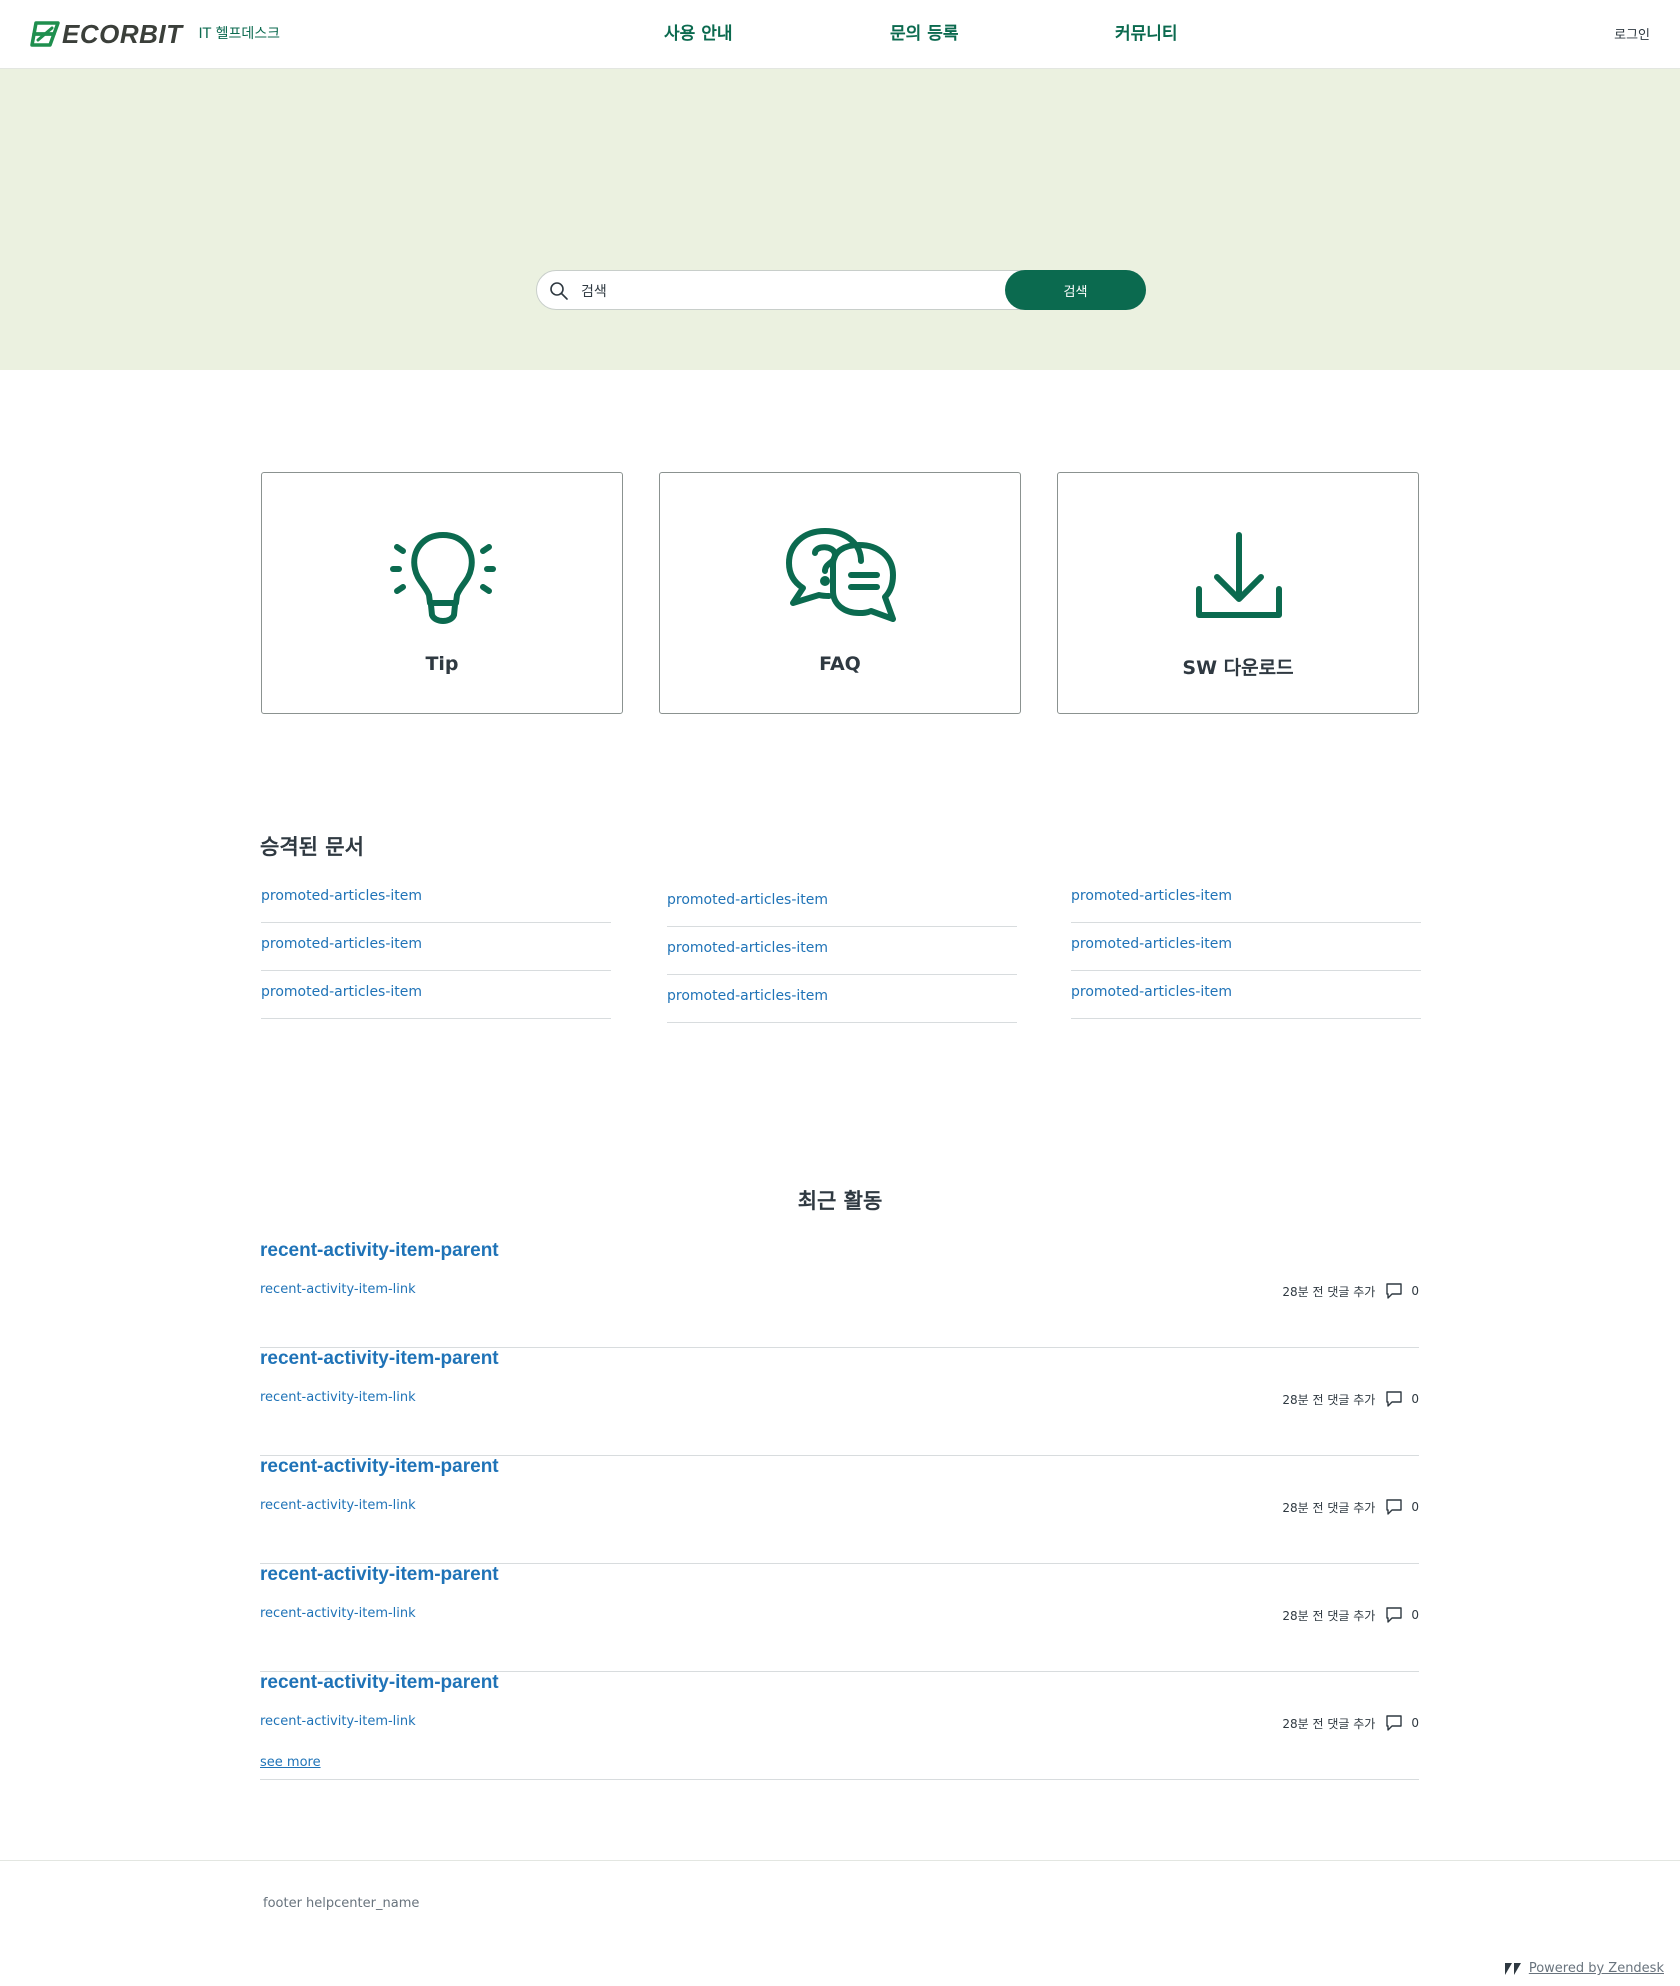 This screenshot has width=1680, height=1986. Describe the element at coordinates (841, 575) in the screenshot. I see `chat-question-icon` at that location.